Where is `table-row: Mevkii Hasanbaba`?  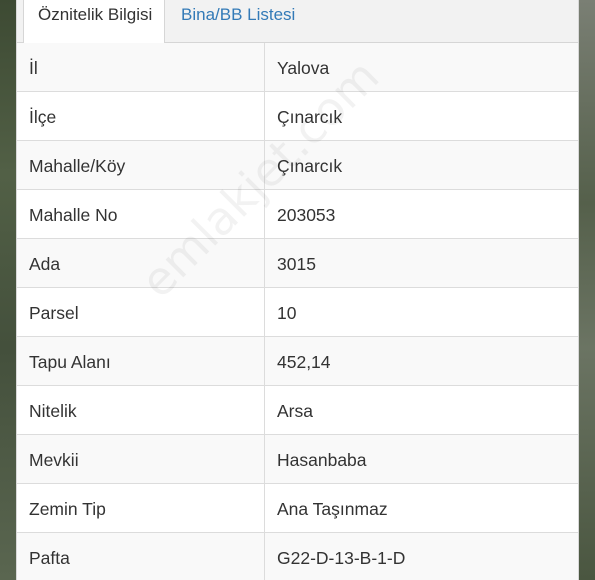 table-row: Mevkii Hasanbaba is located at coordinates (297, 459).